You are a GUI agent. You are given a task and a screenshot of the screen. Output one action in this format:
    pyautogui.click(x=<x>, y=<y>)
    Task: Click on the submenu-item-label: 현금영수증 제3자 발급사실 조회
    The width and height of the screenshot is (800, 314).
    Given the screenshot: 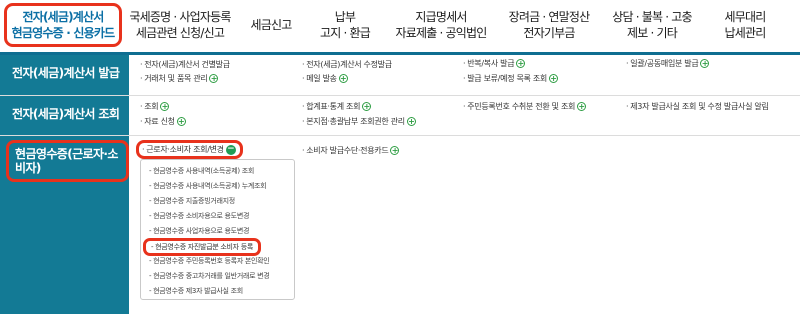 What is the action you would take?
    pyautogui.click(x=198, y=291)
    